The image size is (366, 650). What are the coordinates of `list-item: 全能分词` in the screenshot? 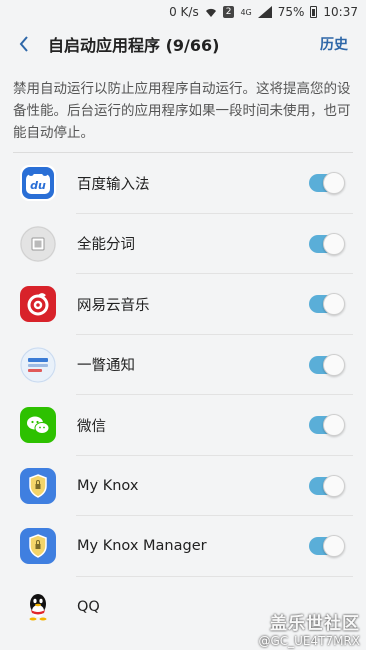 It's located at (183, 244).